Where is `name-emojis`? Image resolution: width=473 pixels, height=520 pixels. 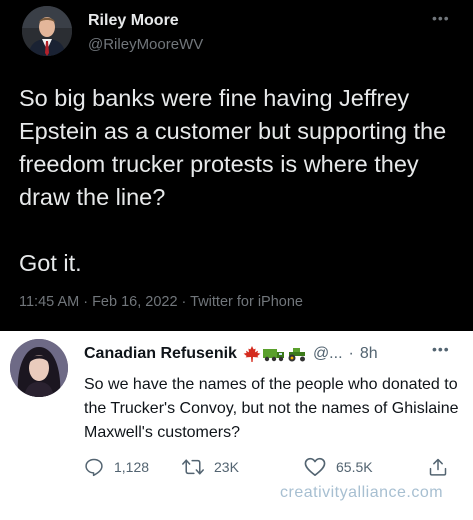 name-emojis is located at coordinates (275, 354).